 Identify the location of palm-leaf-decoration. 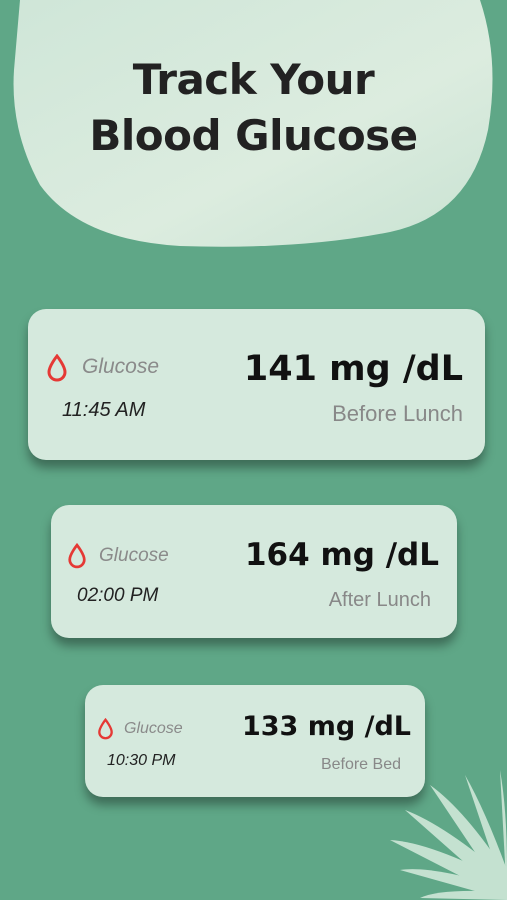
(448, 835).